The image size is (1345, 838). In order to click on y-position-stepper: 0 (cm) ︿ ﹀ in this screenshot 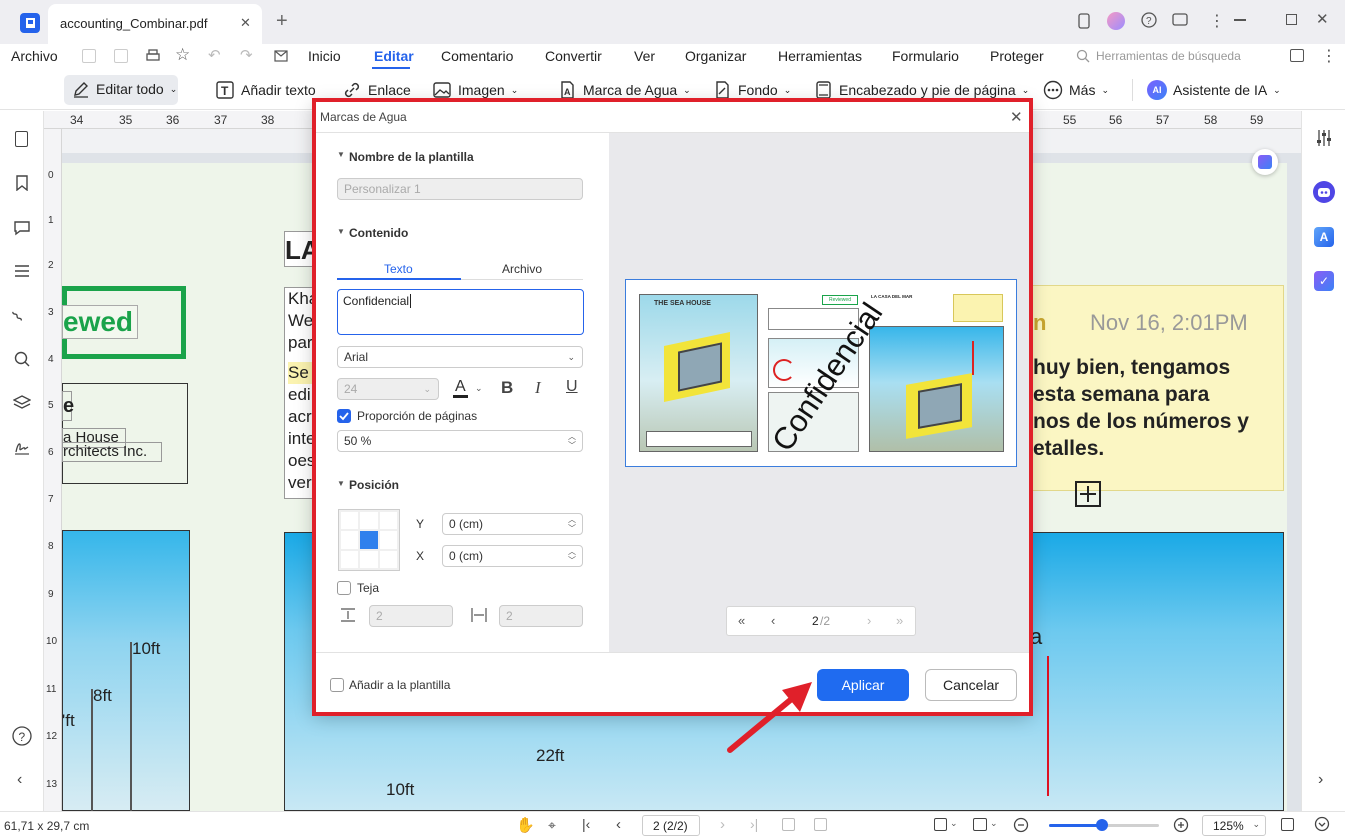, I will do `click(512, 524)`.